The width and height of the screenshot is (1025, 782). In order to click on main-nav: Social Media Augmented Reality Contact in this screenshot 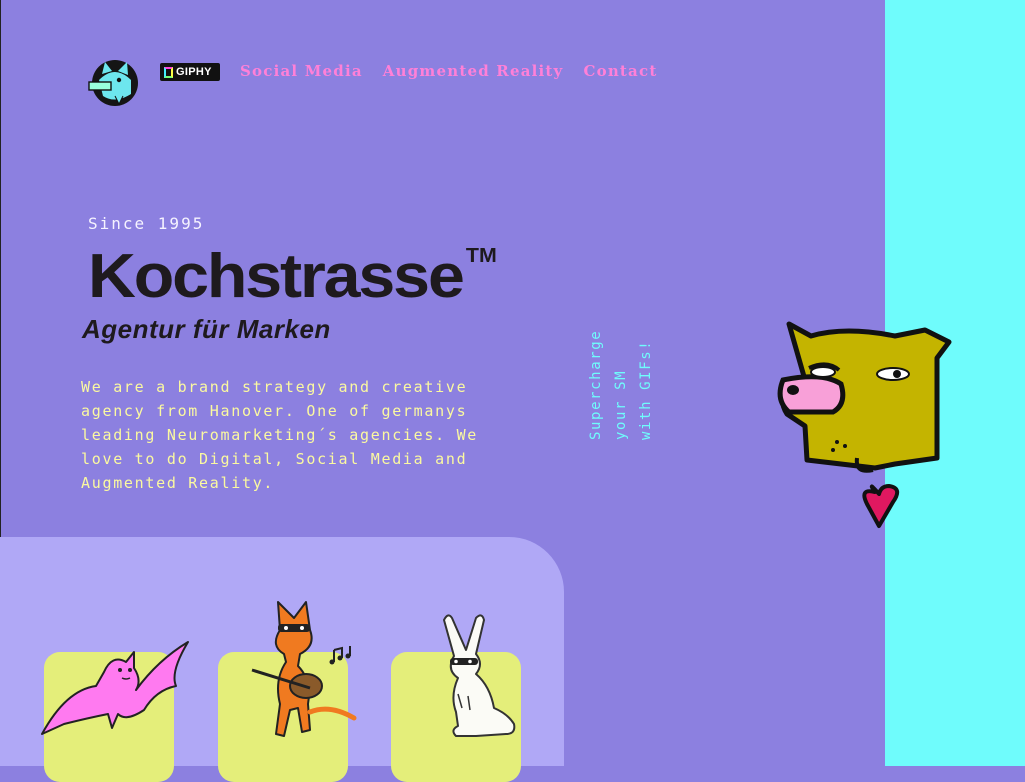, I will do `click(448, 71)`.